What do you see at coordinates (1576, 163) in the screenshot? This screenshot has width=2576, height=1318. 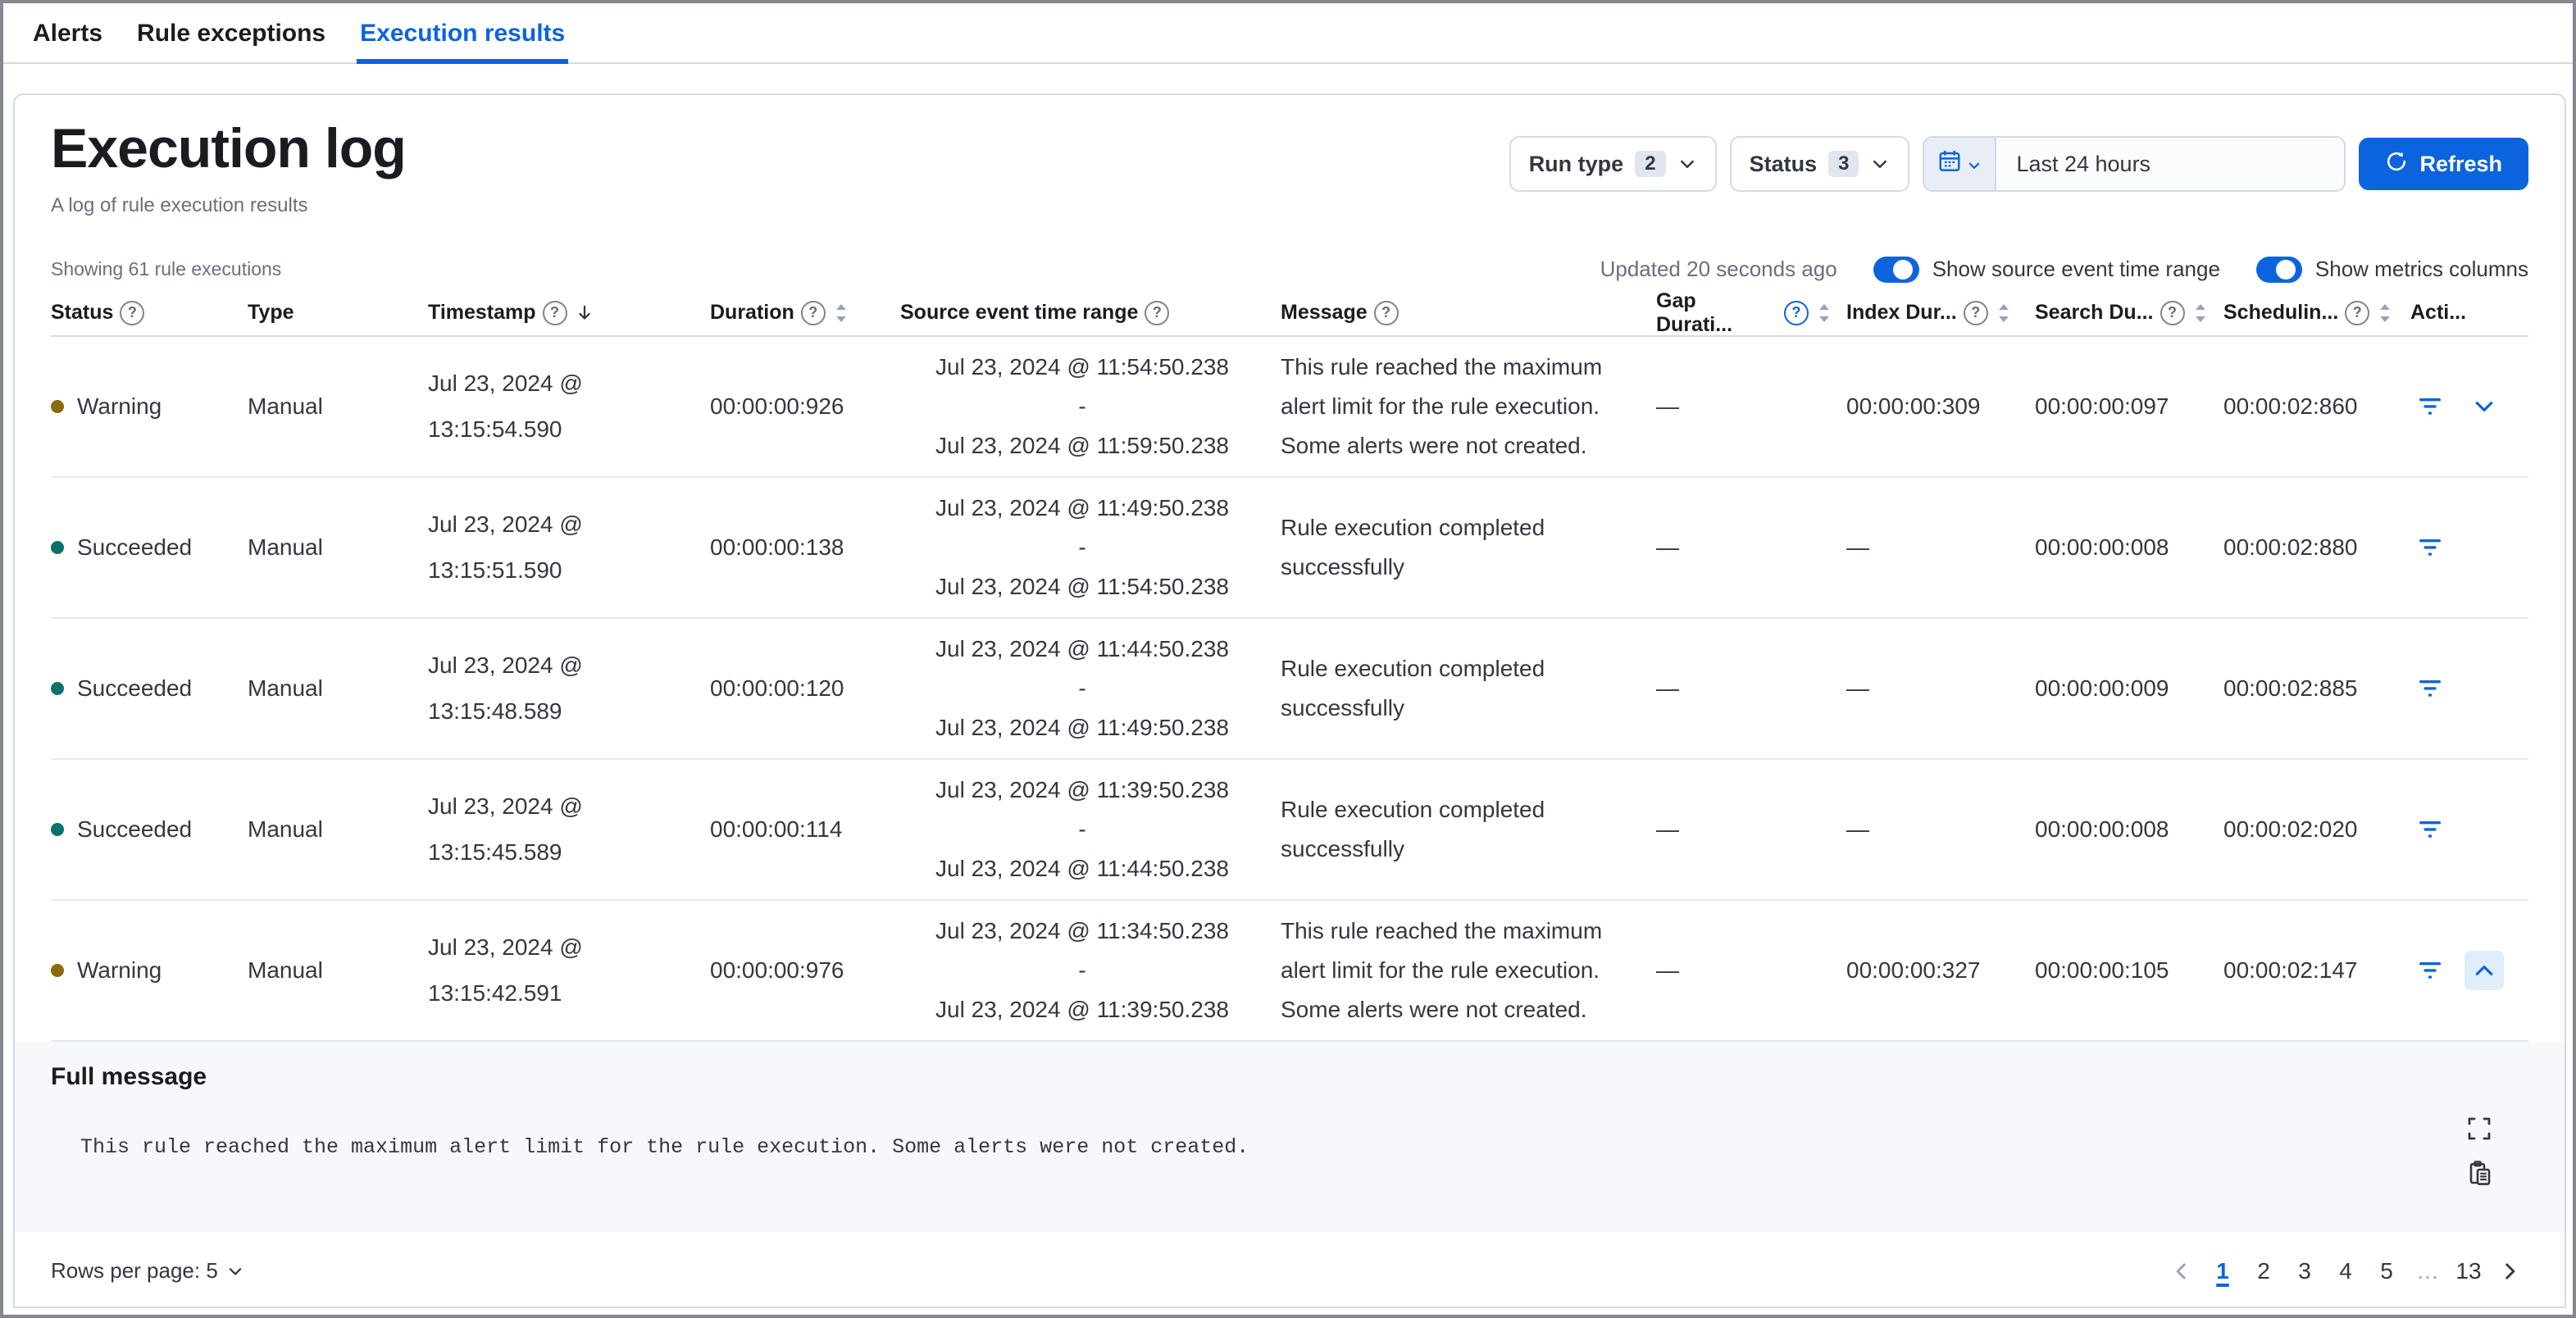 I see `run-type-label: Run type` at bounding box center [1576, 163].